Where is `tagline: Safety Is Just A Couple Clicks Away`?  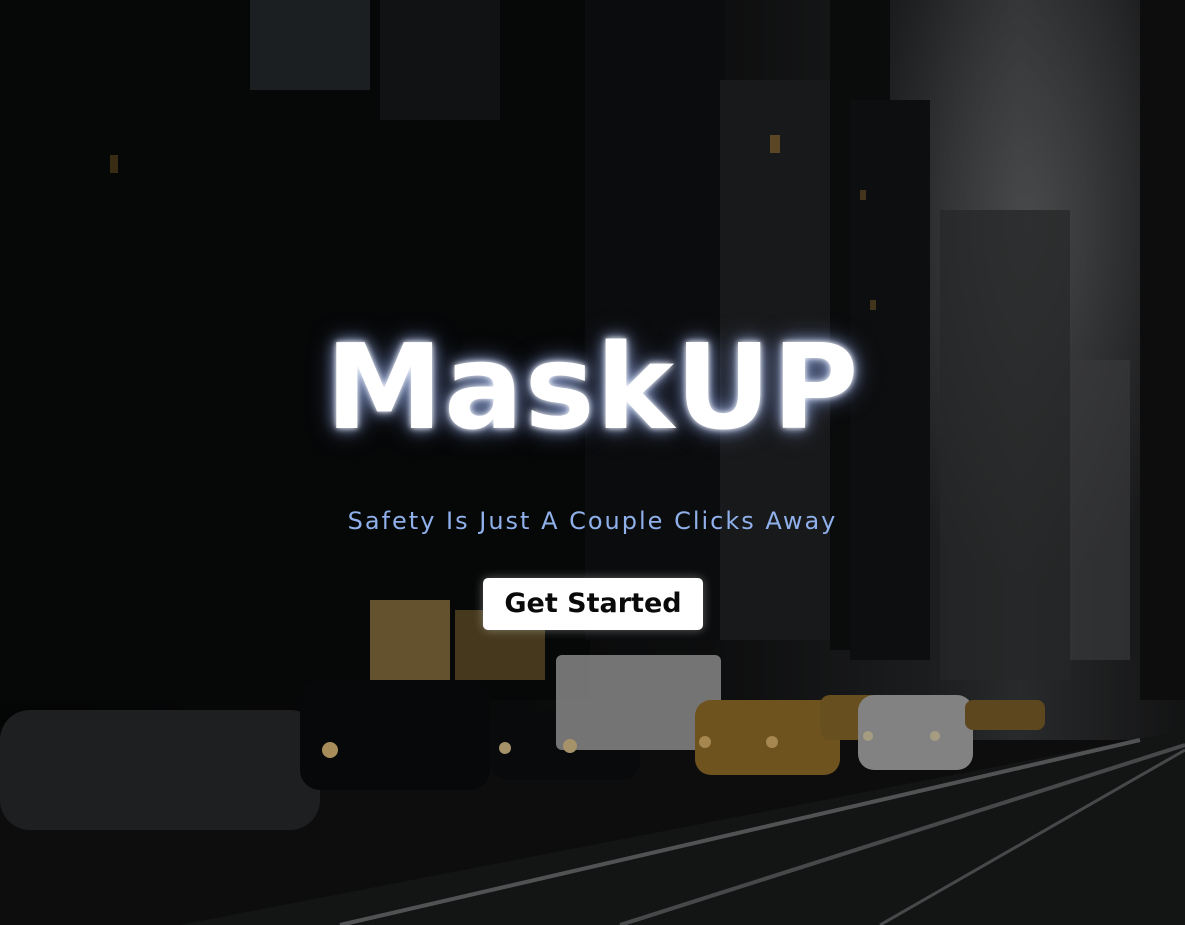
tagline: Safety Is Just A Couple Clicks Away is located at coordinates (592, 521).